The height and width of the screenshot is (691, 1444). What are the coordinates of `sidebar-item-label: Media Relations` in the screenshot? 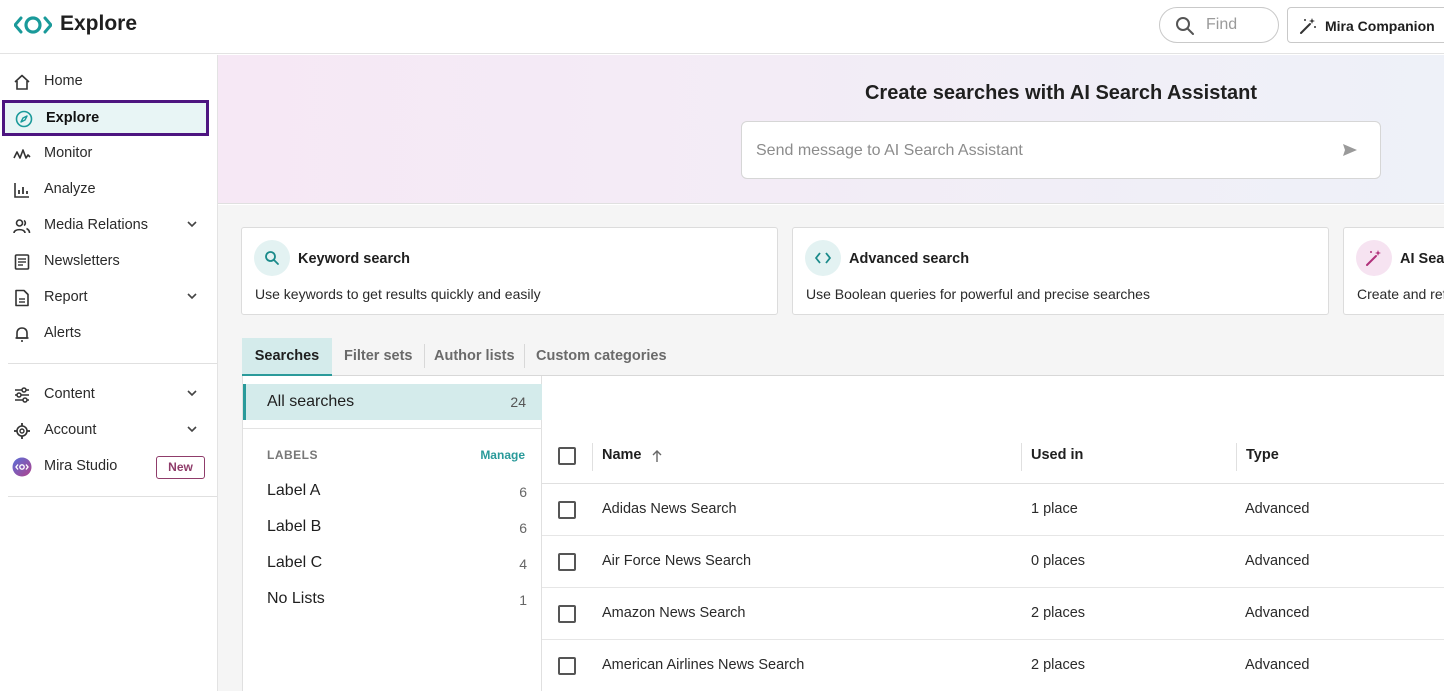 It's located at (96, 225).